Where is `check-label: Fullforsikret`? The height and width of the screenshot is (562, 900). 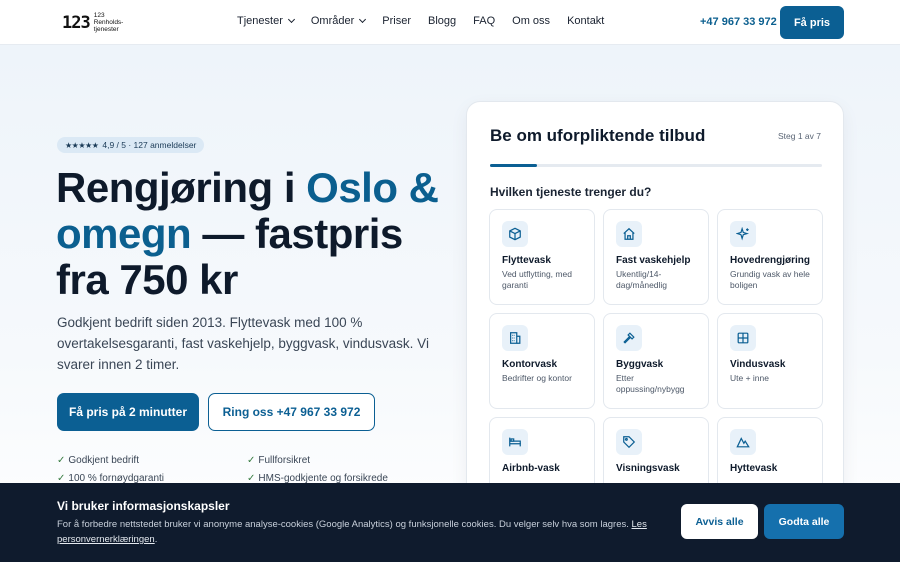
check-label: Fullforsikret is located at coordinates (284, 460).